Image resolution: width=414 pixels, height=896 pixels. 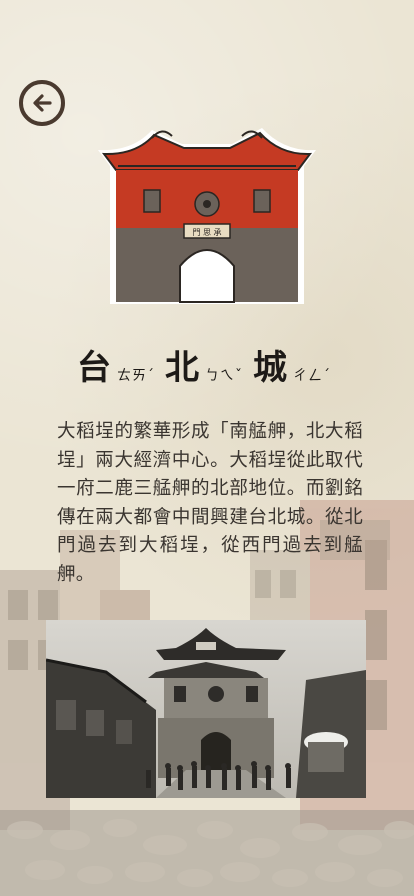 What do you see at coordinates (182, 368) in the screenshot?
I see `title-char: 北` at bounding box center [182, 368].